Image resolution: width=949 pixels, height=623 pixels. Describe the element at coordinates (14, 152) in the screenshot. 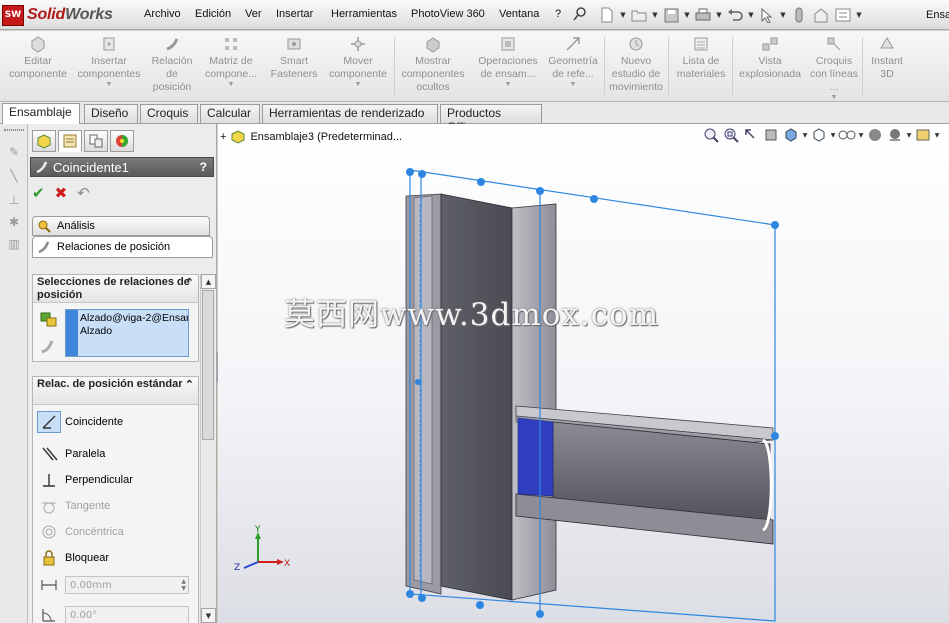

I see `sketch-tool-icon: ✎` at that location.